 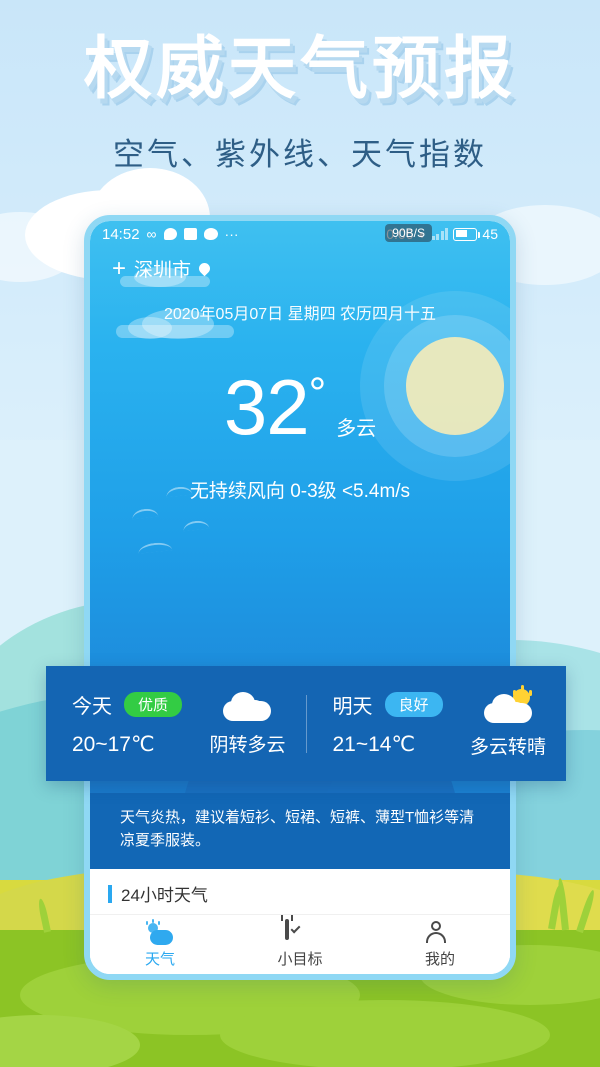 I want to click on person-icon, so click(x=440, y=932).